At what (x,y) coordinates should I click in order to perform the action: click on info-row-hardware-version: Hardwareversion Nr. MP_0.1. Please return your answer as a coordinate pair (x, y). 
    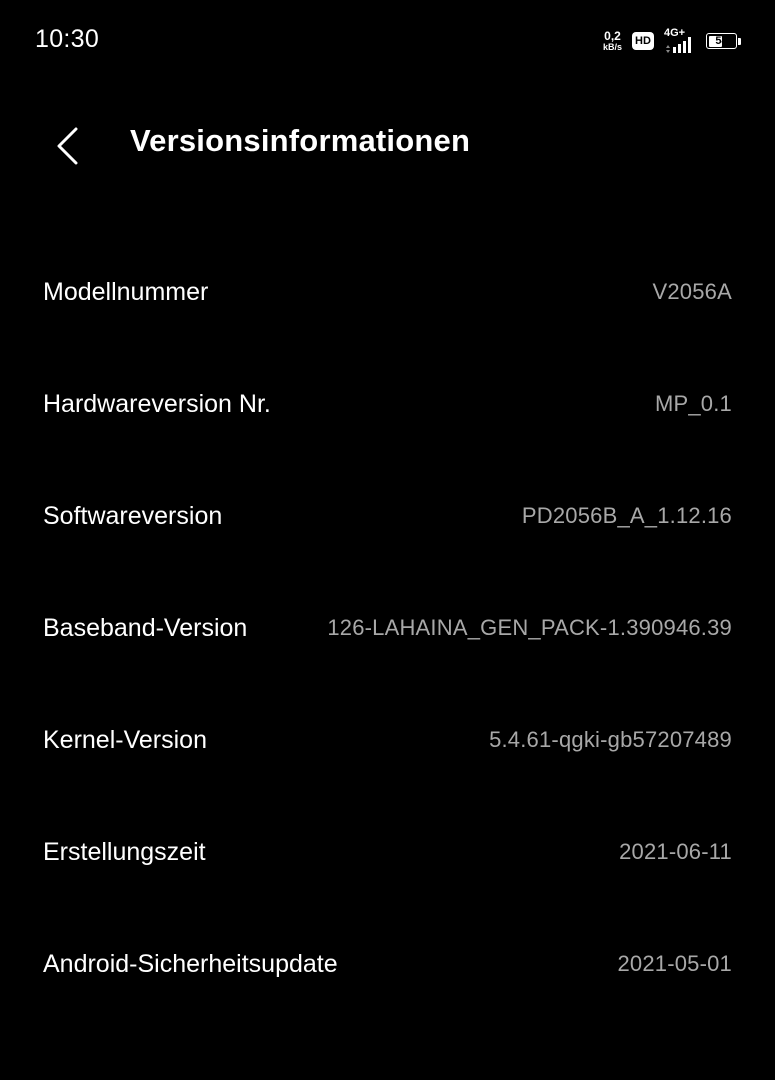
    Looking at the image, I should click on (387, 404).